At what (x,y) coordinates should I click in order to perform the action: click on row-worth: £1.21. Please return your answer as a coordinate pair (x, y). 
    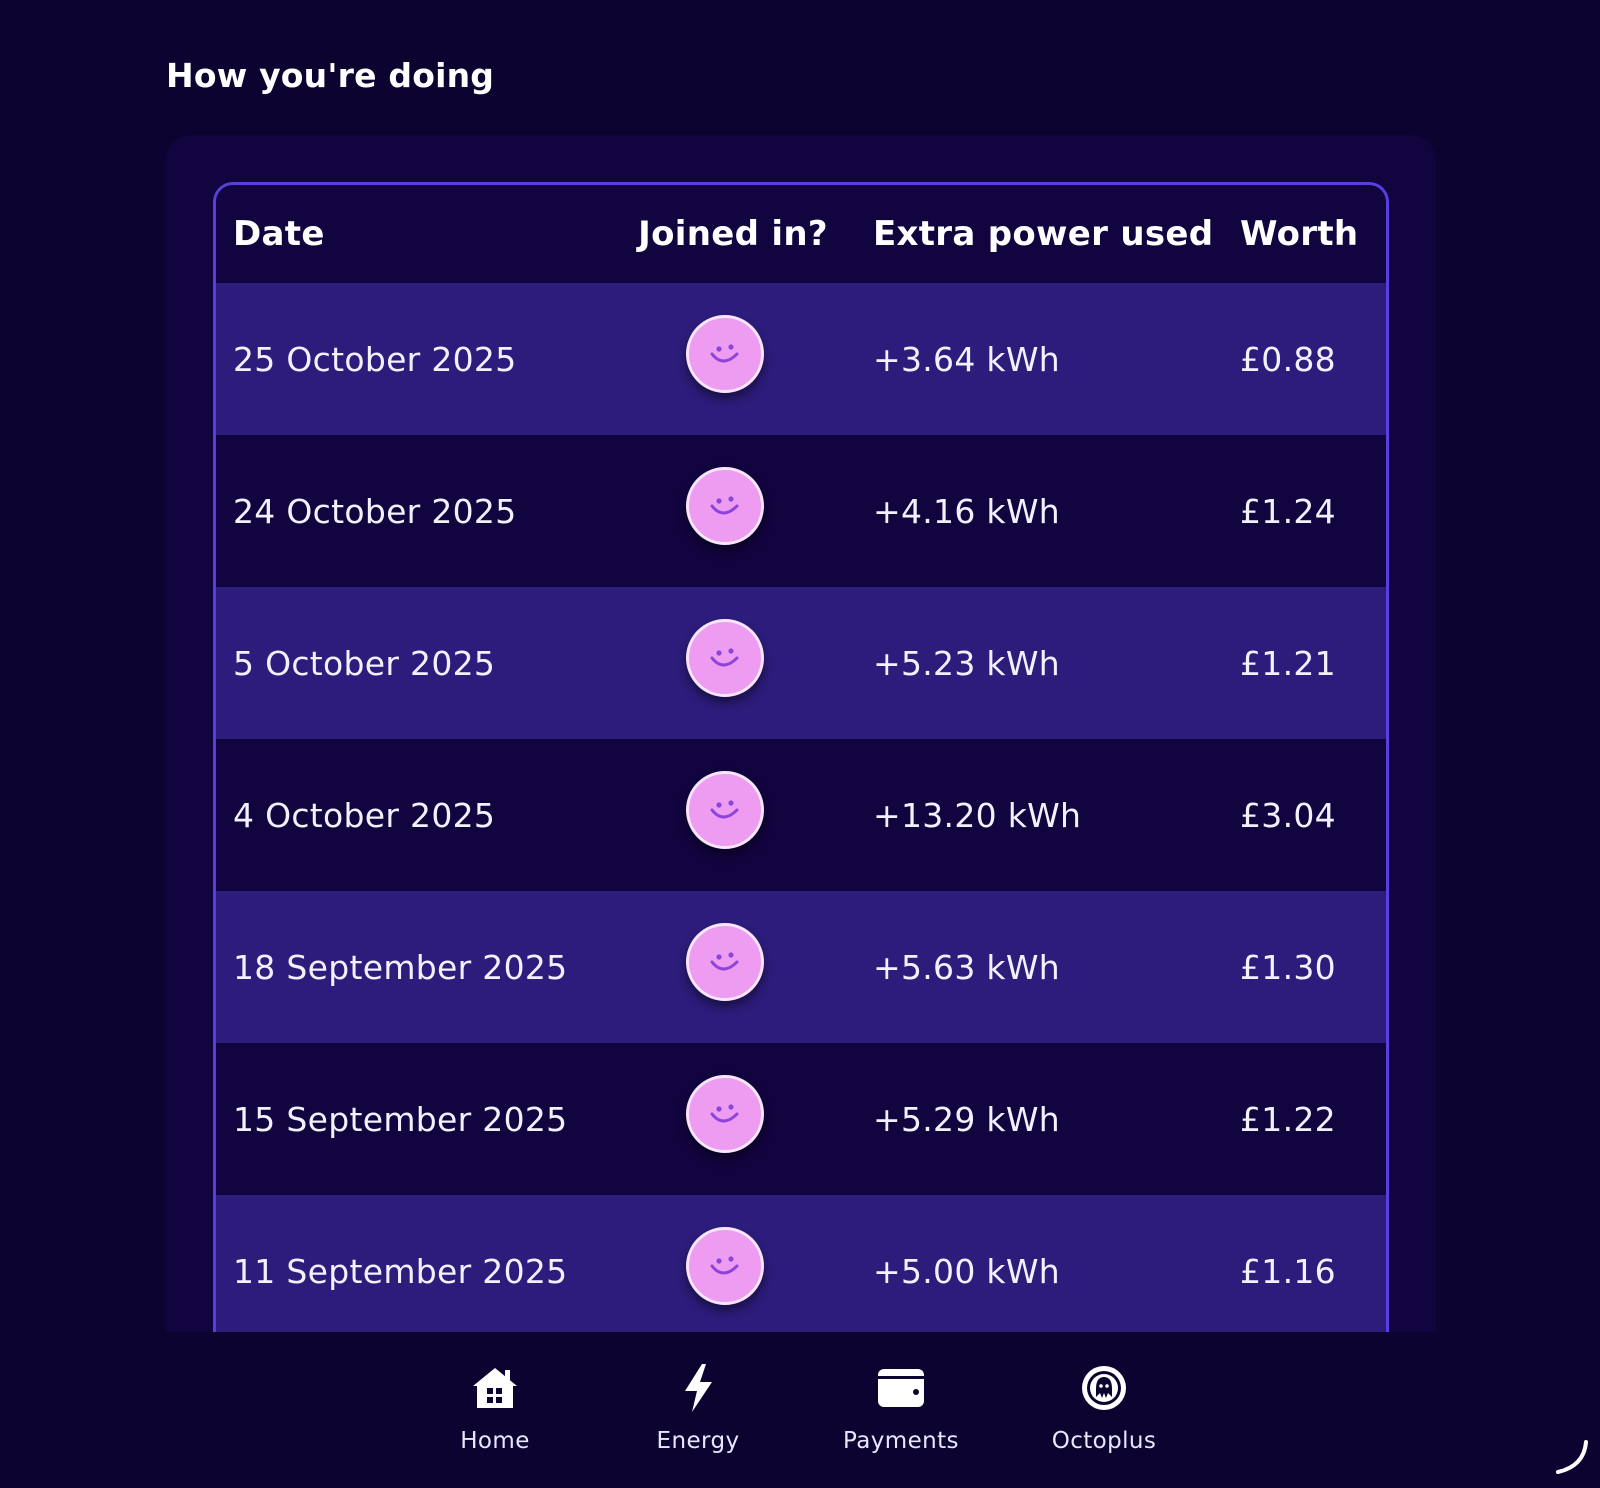
    Looking at the image, I should click on (1288, 663).